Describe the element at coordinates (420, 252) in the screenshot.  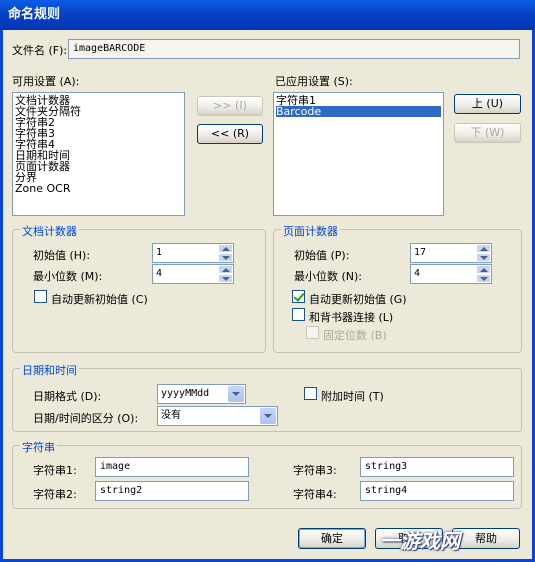
I see `page-initial-value: 17` at that location.